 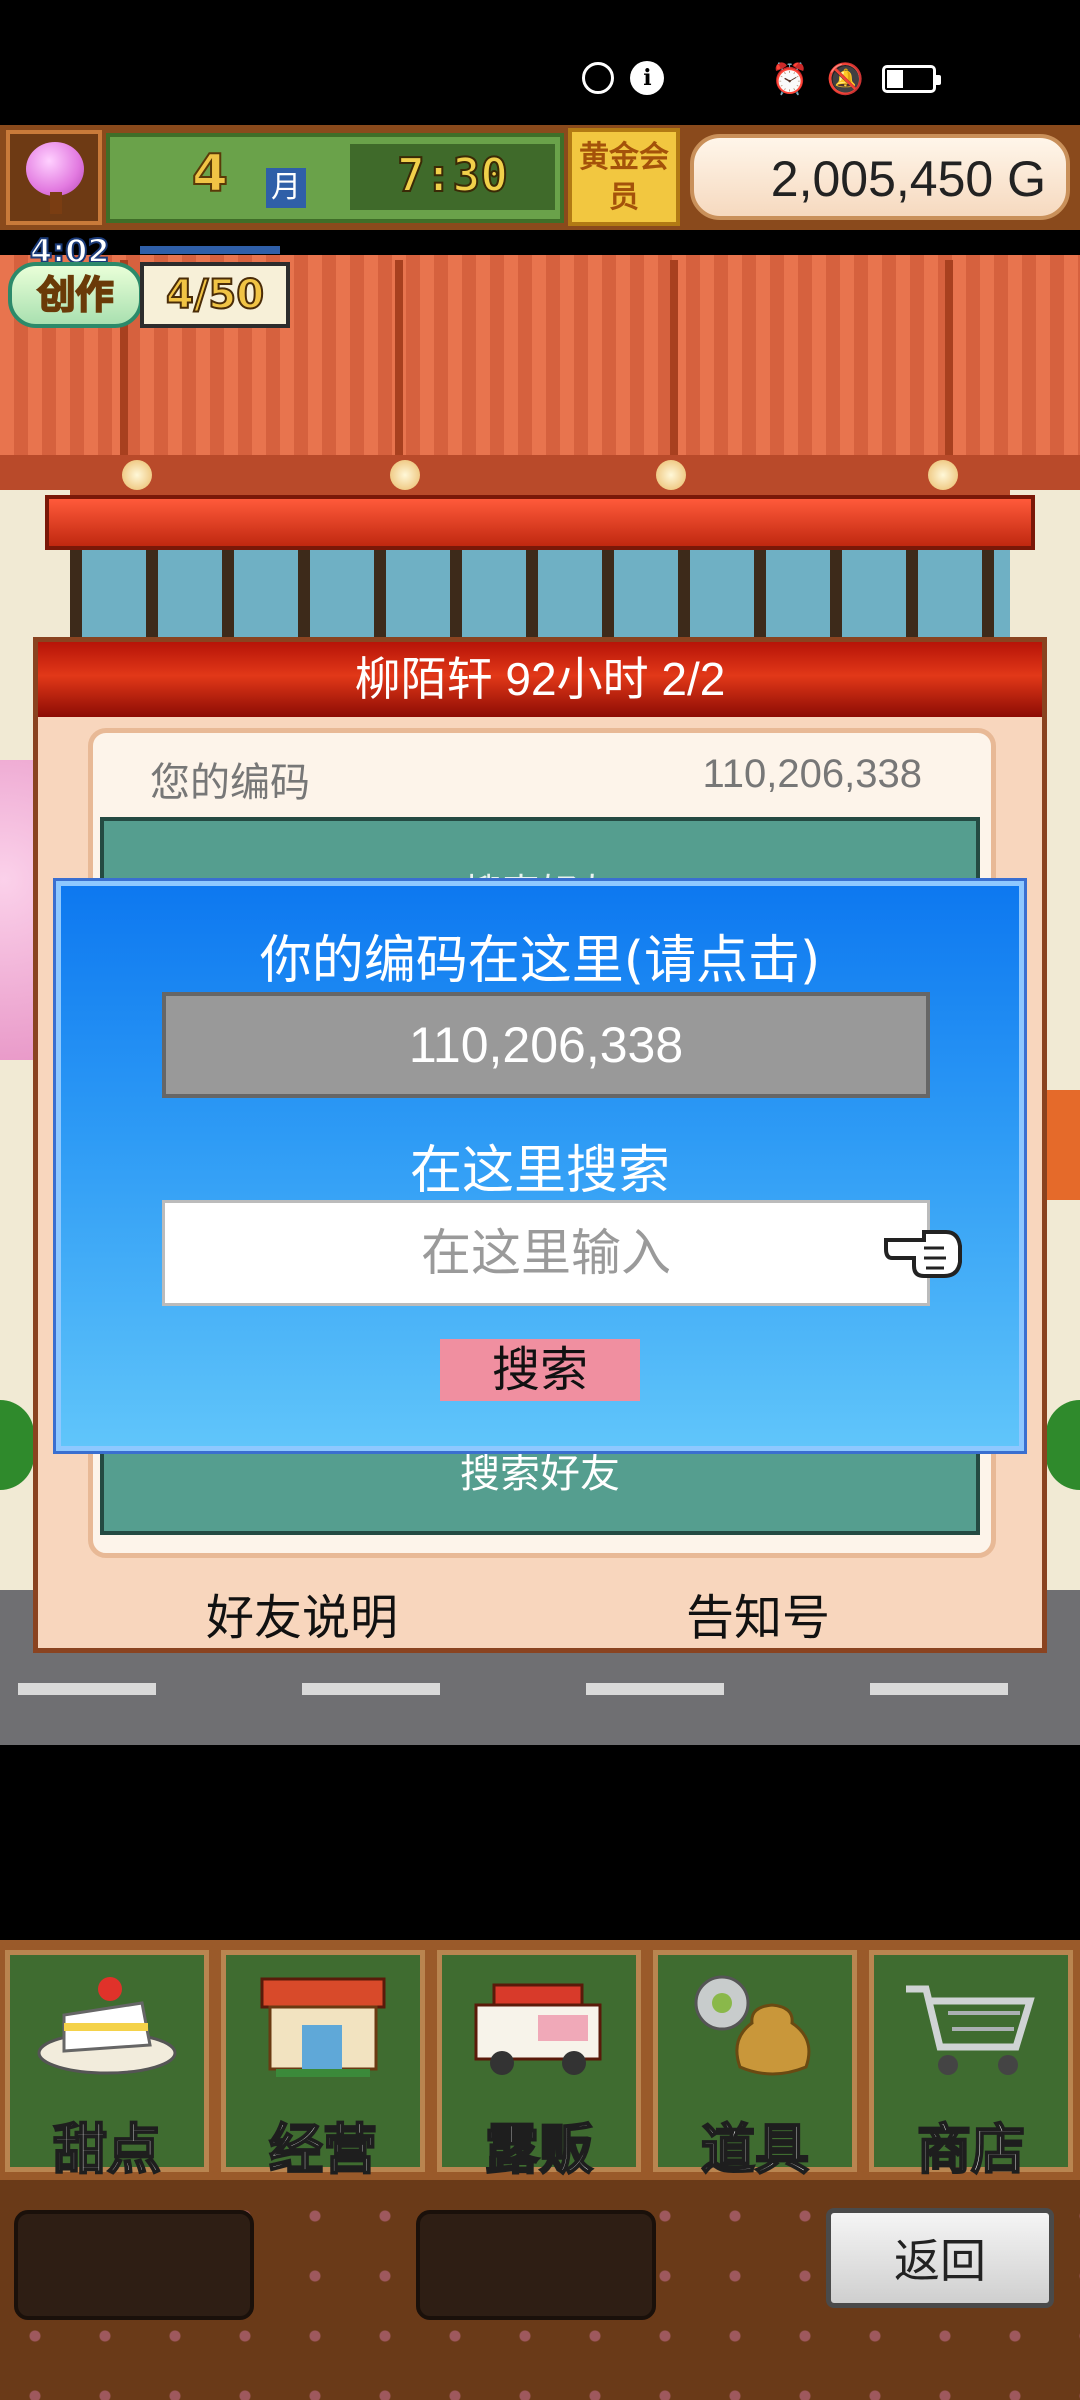 I want to click on friend-help-link: 好友说明, so click(x=302, y=1613).